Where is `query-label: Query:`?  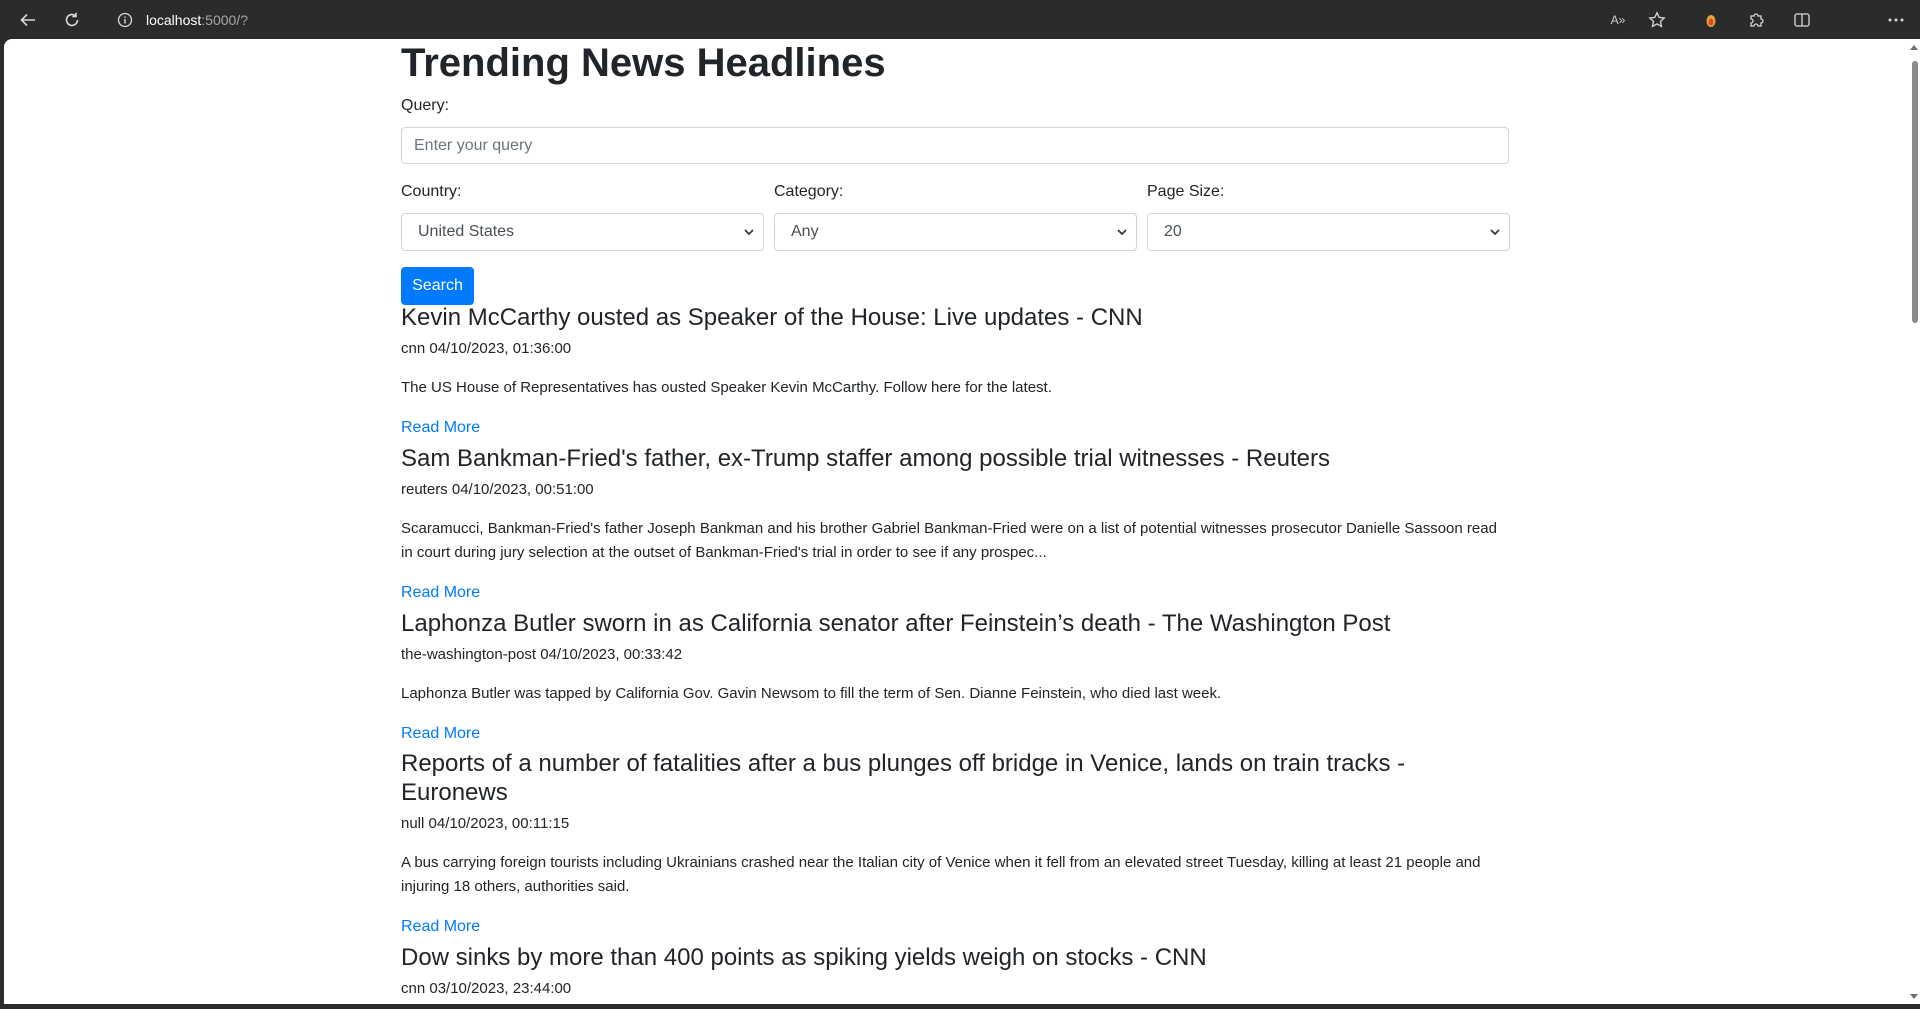
query-label: Query: is located at coordinates (425, 105).